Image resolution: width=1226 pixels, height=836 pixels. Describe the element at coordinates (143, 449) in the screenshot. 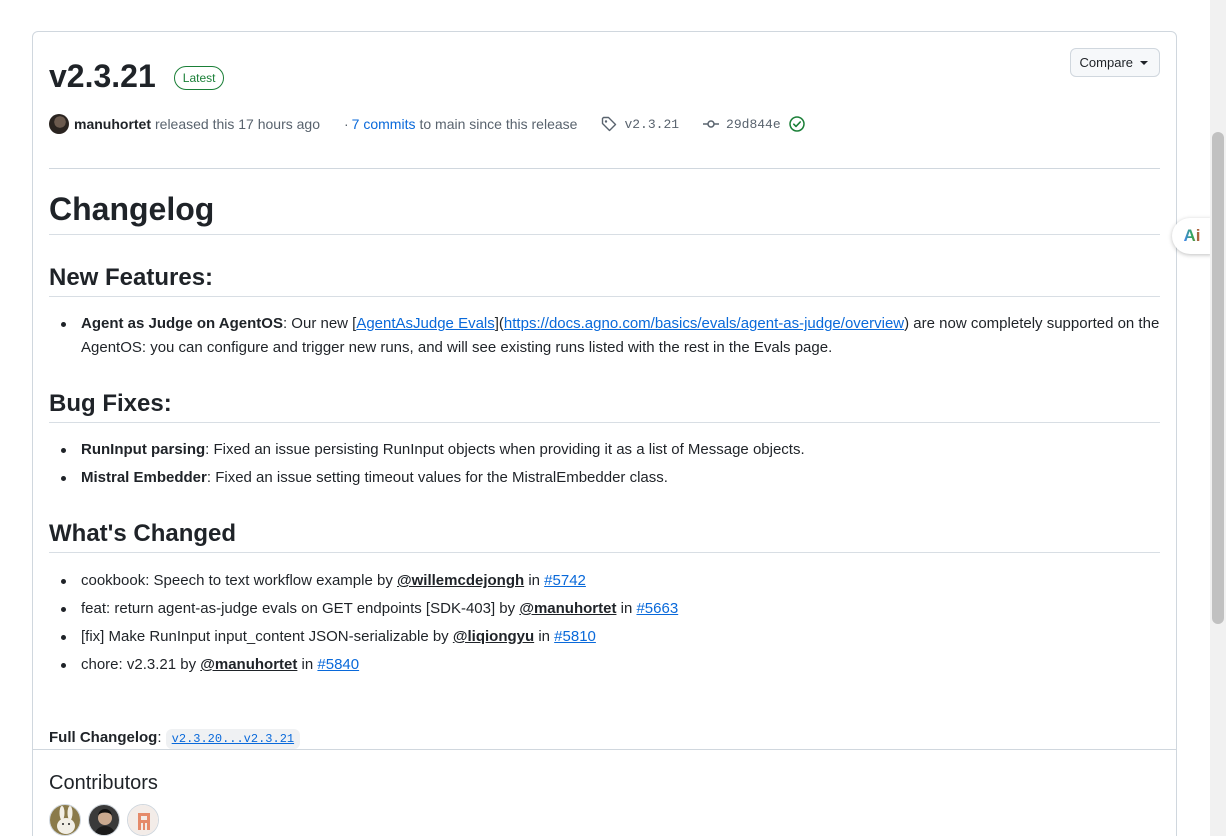

I see `fix-name: RunInput parsing` at that location.